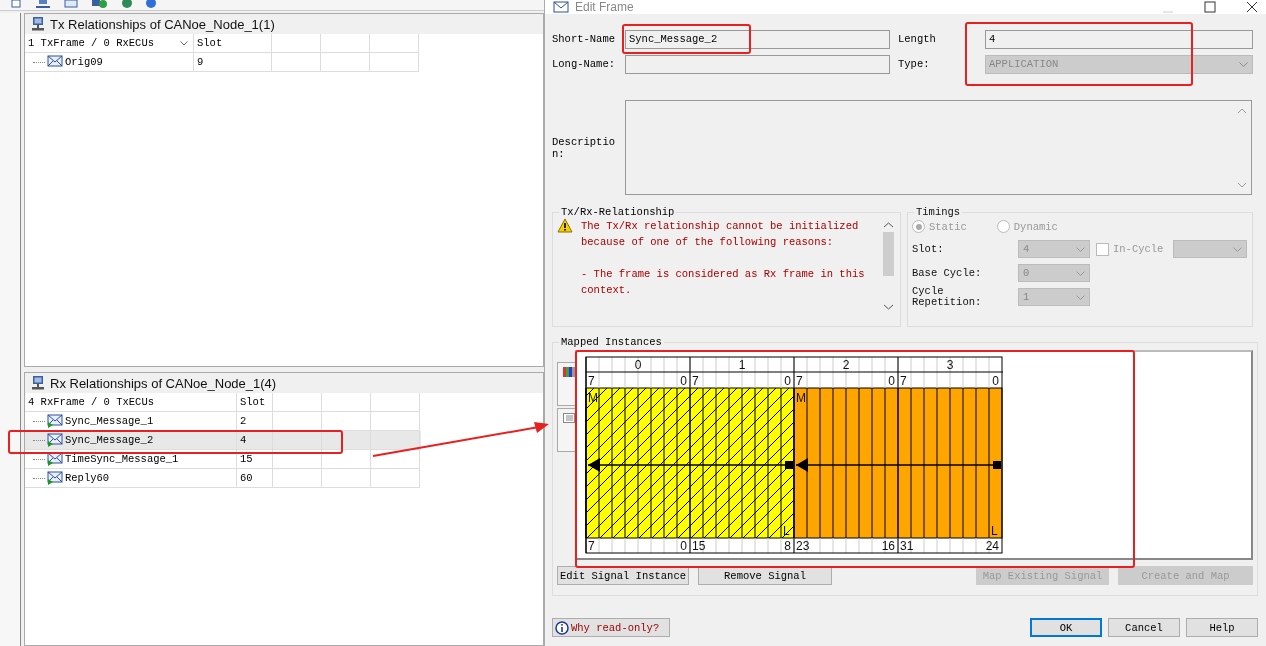 This screenshot has height=646, width=1266. I want to click on frame-name: Reply60, so click(87, 478).